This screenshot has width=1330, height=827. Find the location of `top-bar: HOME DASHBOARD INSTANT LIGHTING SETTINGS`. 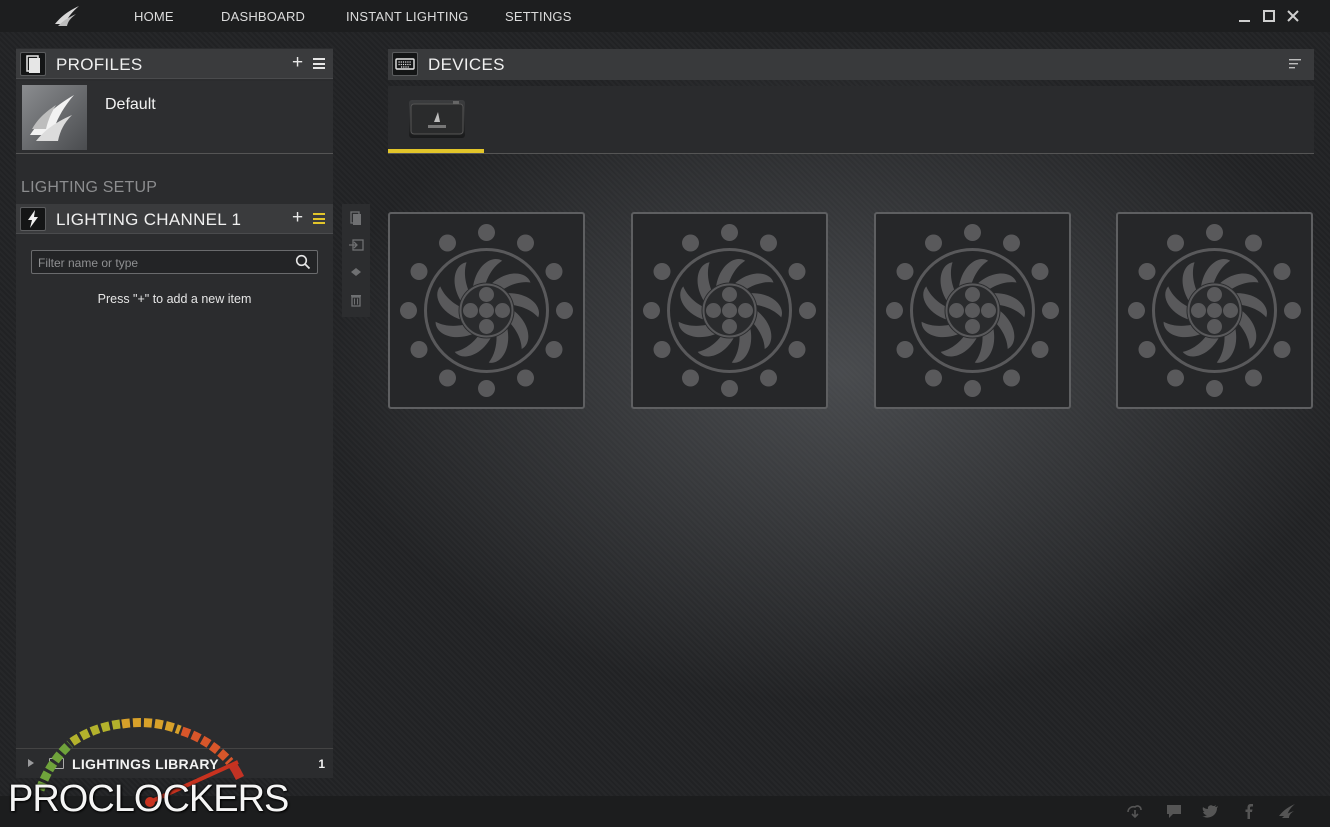

top-bar: HOME DASHBOARD INSTANT LIGHTING SETTINGS is located at coordinates (665, 16).